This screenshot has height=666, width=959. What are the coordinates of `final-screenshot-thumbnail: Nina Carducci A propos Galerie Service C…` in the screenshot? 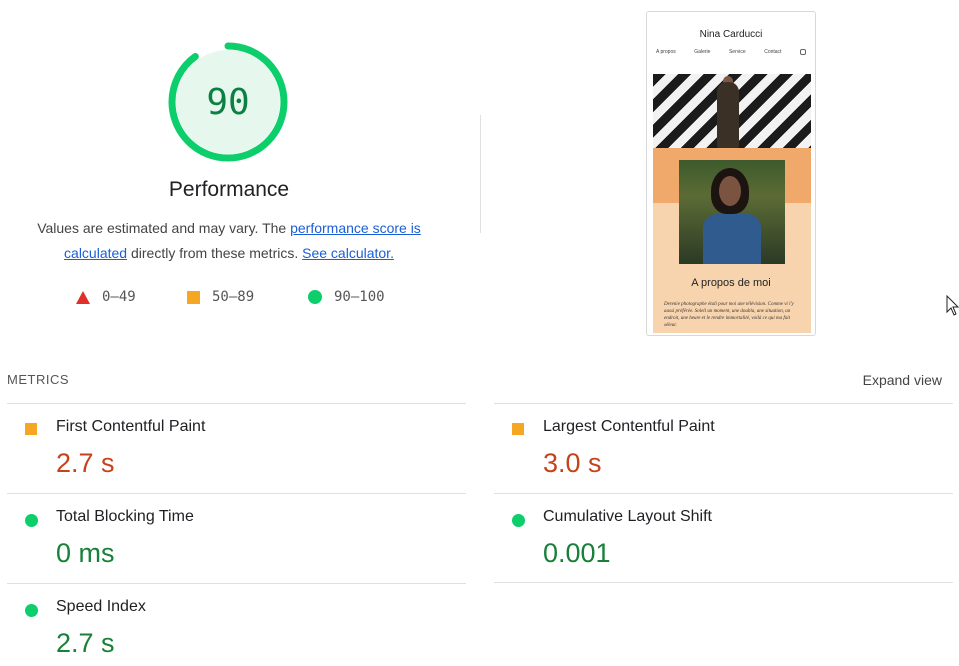 It's located at (731, 173).